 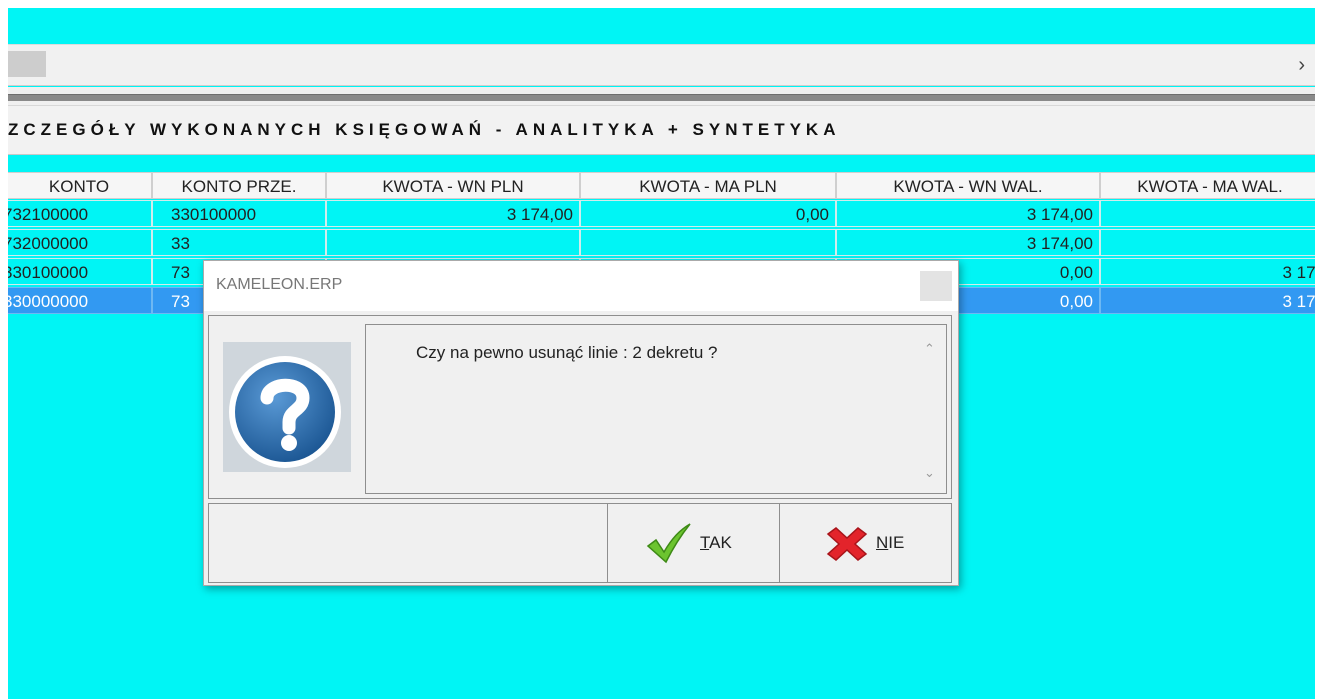 What do you see at coordinates (708, 185) in the screenshot?
I see `column-header-kwota-ma-pln: KWOTA - MA PLN` at bounding box center [708, 185].